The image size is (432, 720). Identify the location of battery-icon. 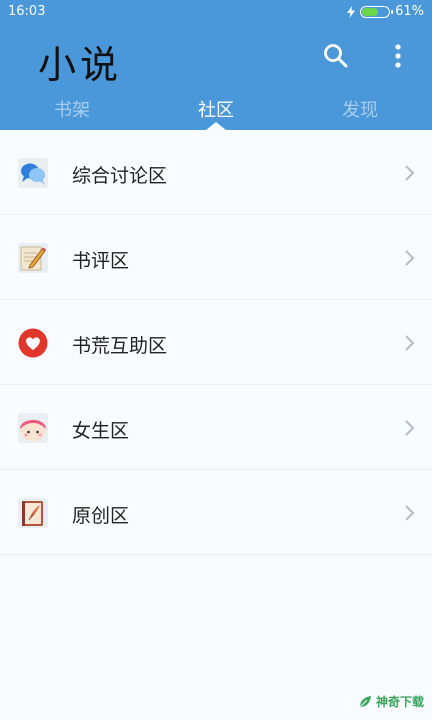
(377, 11).